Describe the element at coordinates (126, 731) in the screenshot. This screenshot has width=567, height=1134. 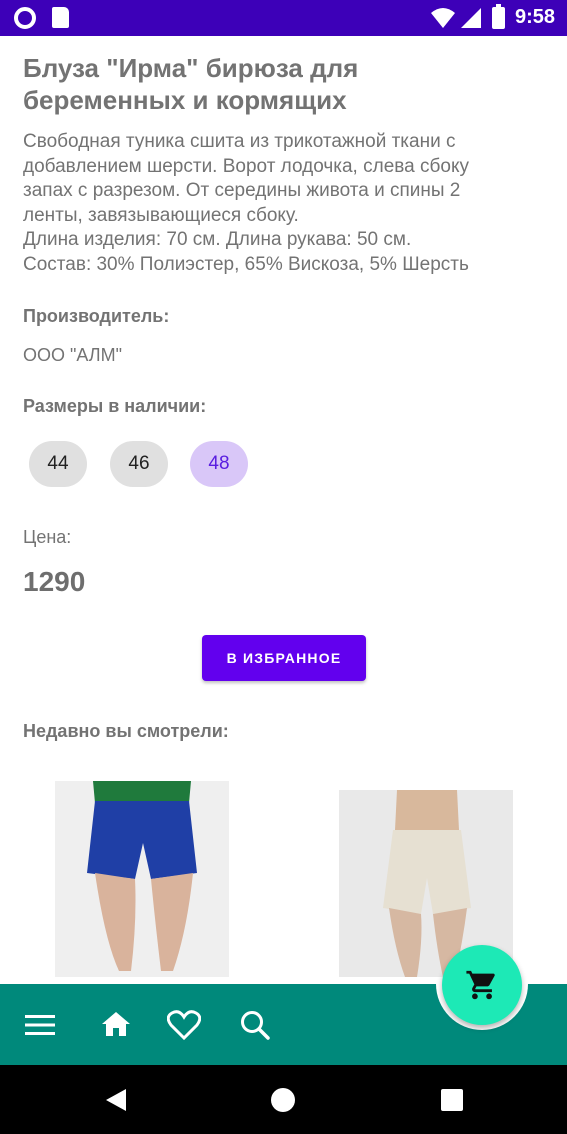
I see `recently-viewed-label: Недавно вы смотрели:` at that location.